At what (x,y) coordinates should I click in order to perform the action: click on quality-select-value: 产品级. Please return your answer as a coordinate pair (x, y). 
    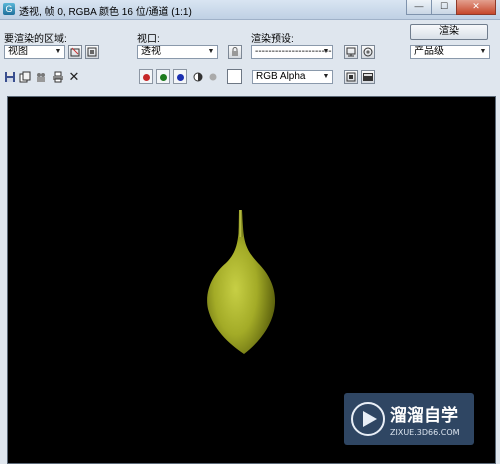
    Looking at the image, I should click on (429, 51).